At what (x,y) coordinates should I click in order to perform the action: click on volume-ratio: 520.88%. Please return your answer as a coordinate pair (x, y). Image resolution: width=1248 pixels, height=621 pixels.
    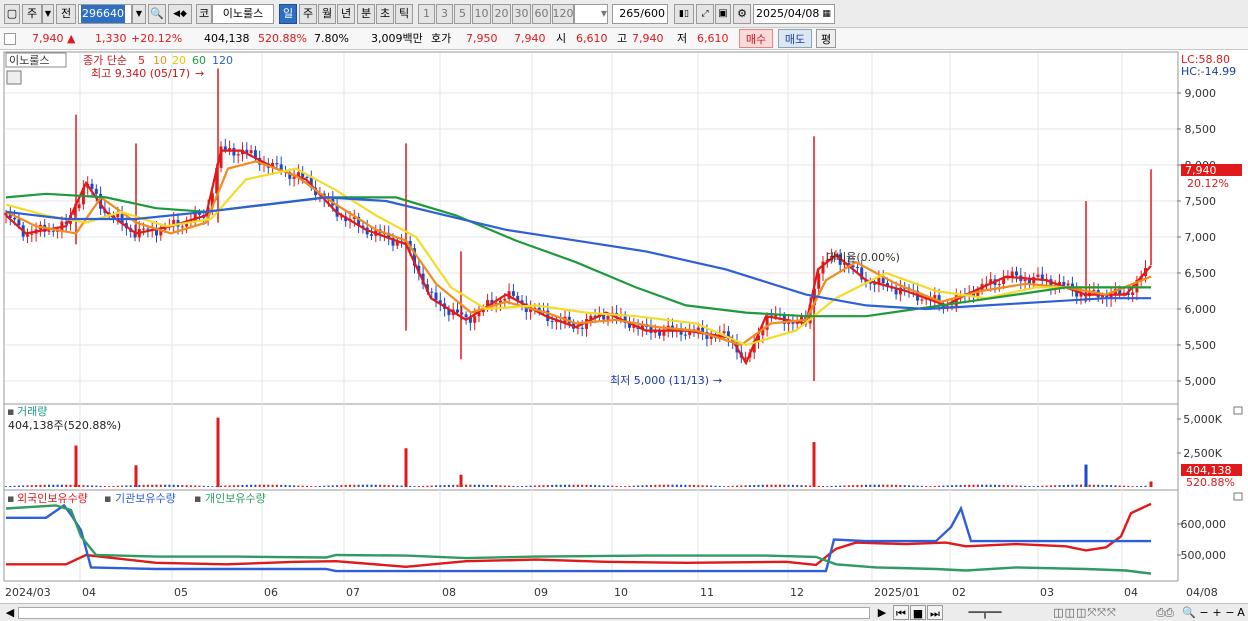
    Looking at the image, I should click on (282, 38).